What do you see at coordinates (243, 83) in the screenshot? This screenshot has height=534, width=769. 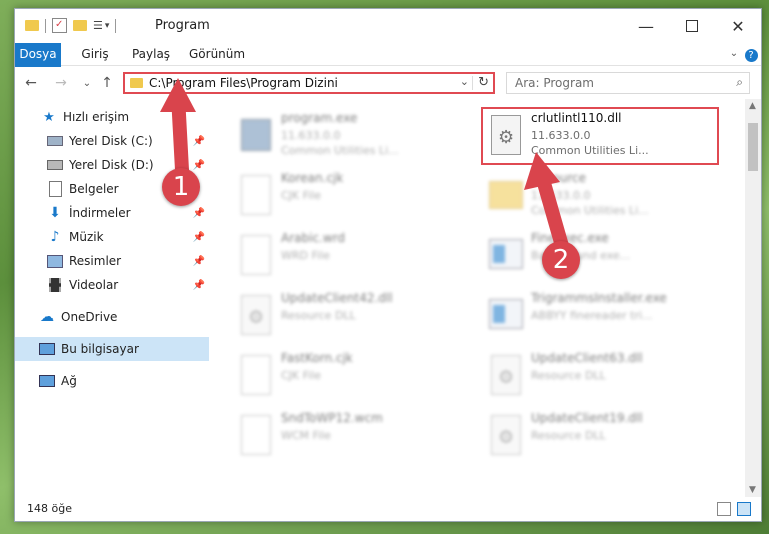 I see `address-path: C:\Program Files\Program Dizini` at bounding box center [243, 83].